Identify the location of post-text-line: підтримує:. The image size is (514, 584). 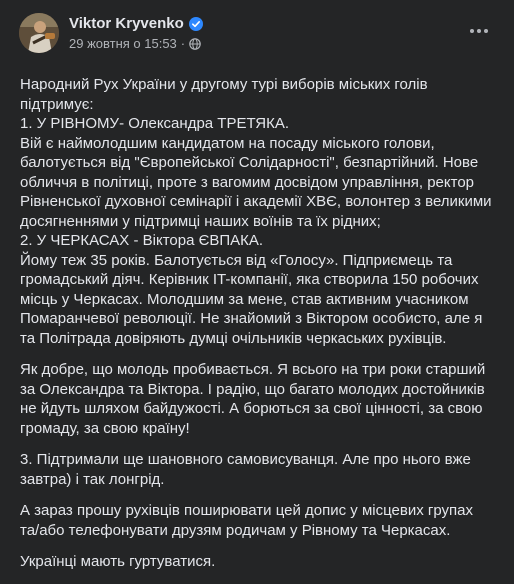
(57, 104).